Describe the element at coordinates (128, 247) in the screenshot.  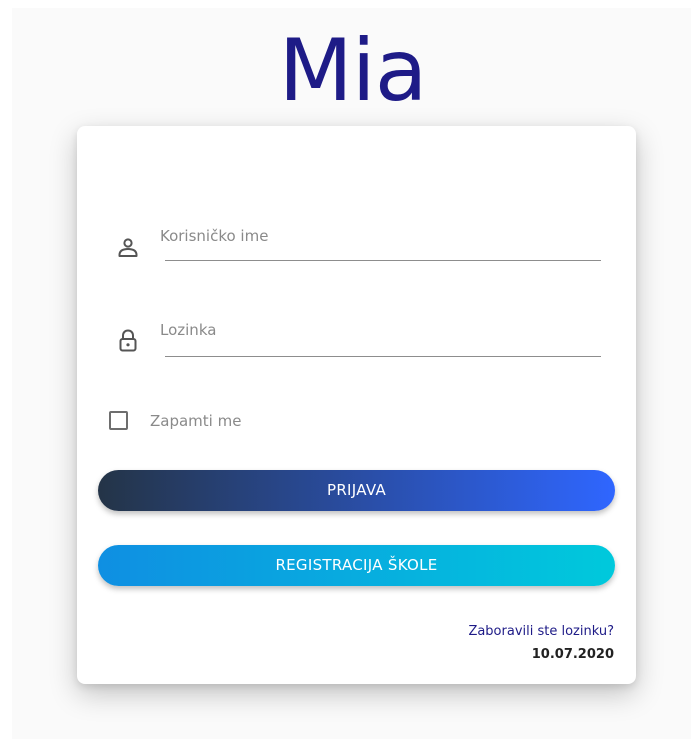
I see `user-icon` at that location.